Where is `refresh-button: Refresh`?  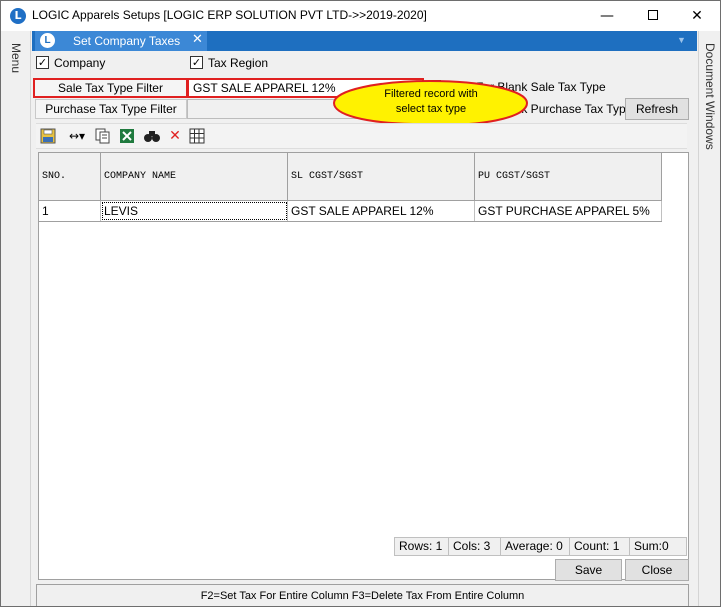 refresh-button: Refresh is located at coordinates (657, 109).